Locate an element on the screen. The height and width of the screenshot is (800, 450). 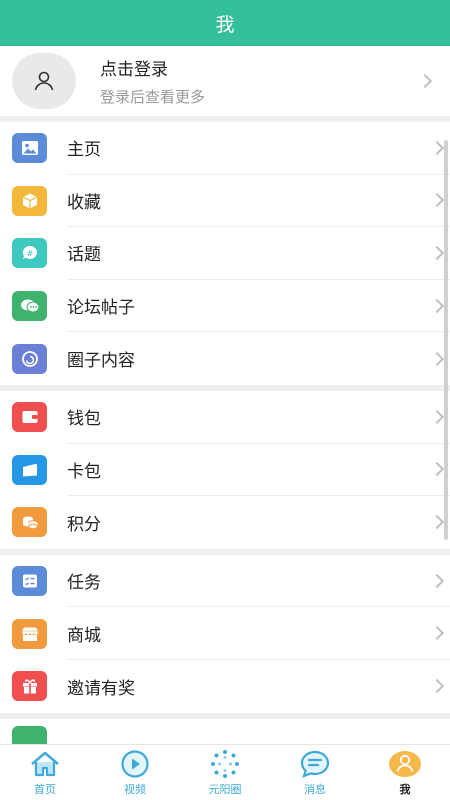
dots-circle-icon is located at coordinates (225, 764).